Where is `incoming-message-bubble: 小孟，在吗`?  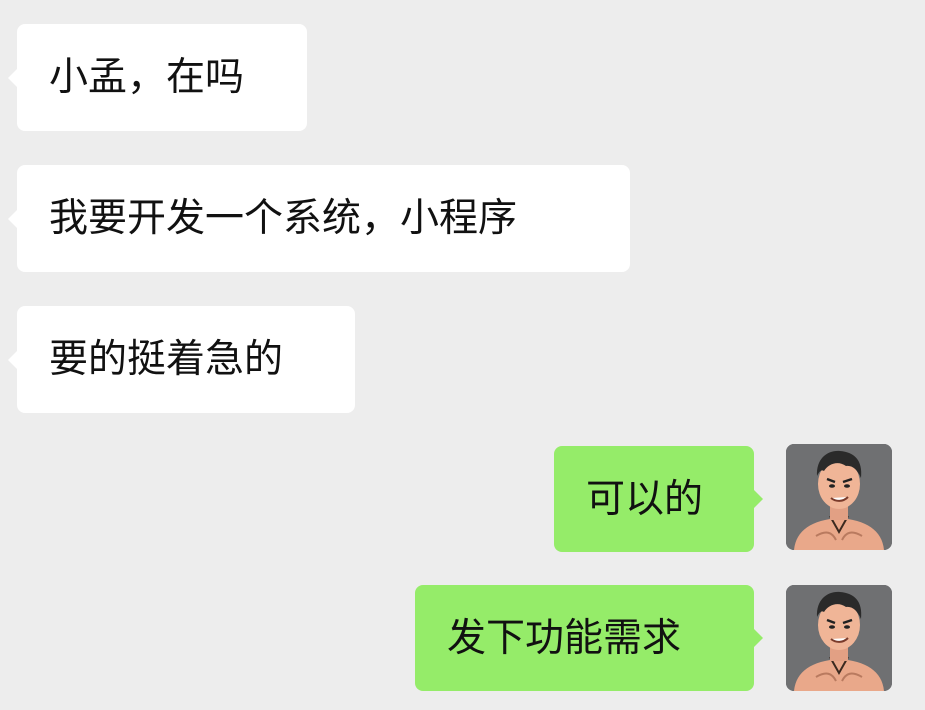
incoming-message-bubble: 小孟，在吗 is located at coordinates (157, 77).